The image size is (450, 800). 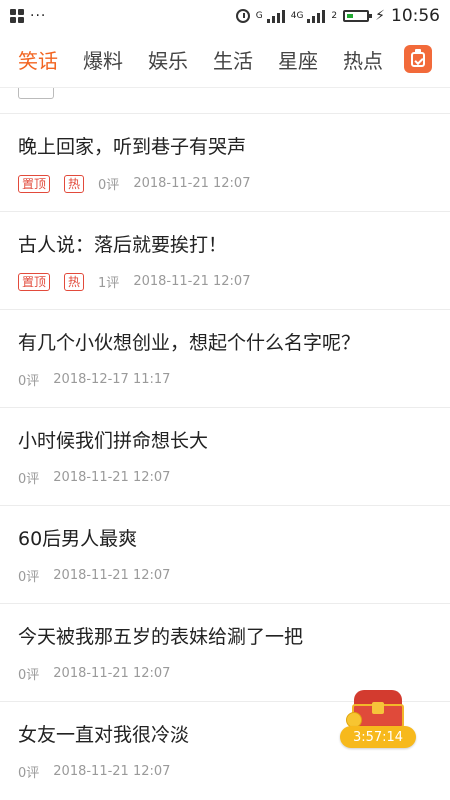 What do you see at coordinates (78, 539) in the screenshot?
I see `article-title: 60后男人最爽` at bounding box center [78, 539].